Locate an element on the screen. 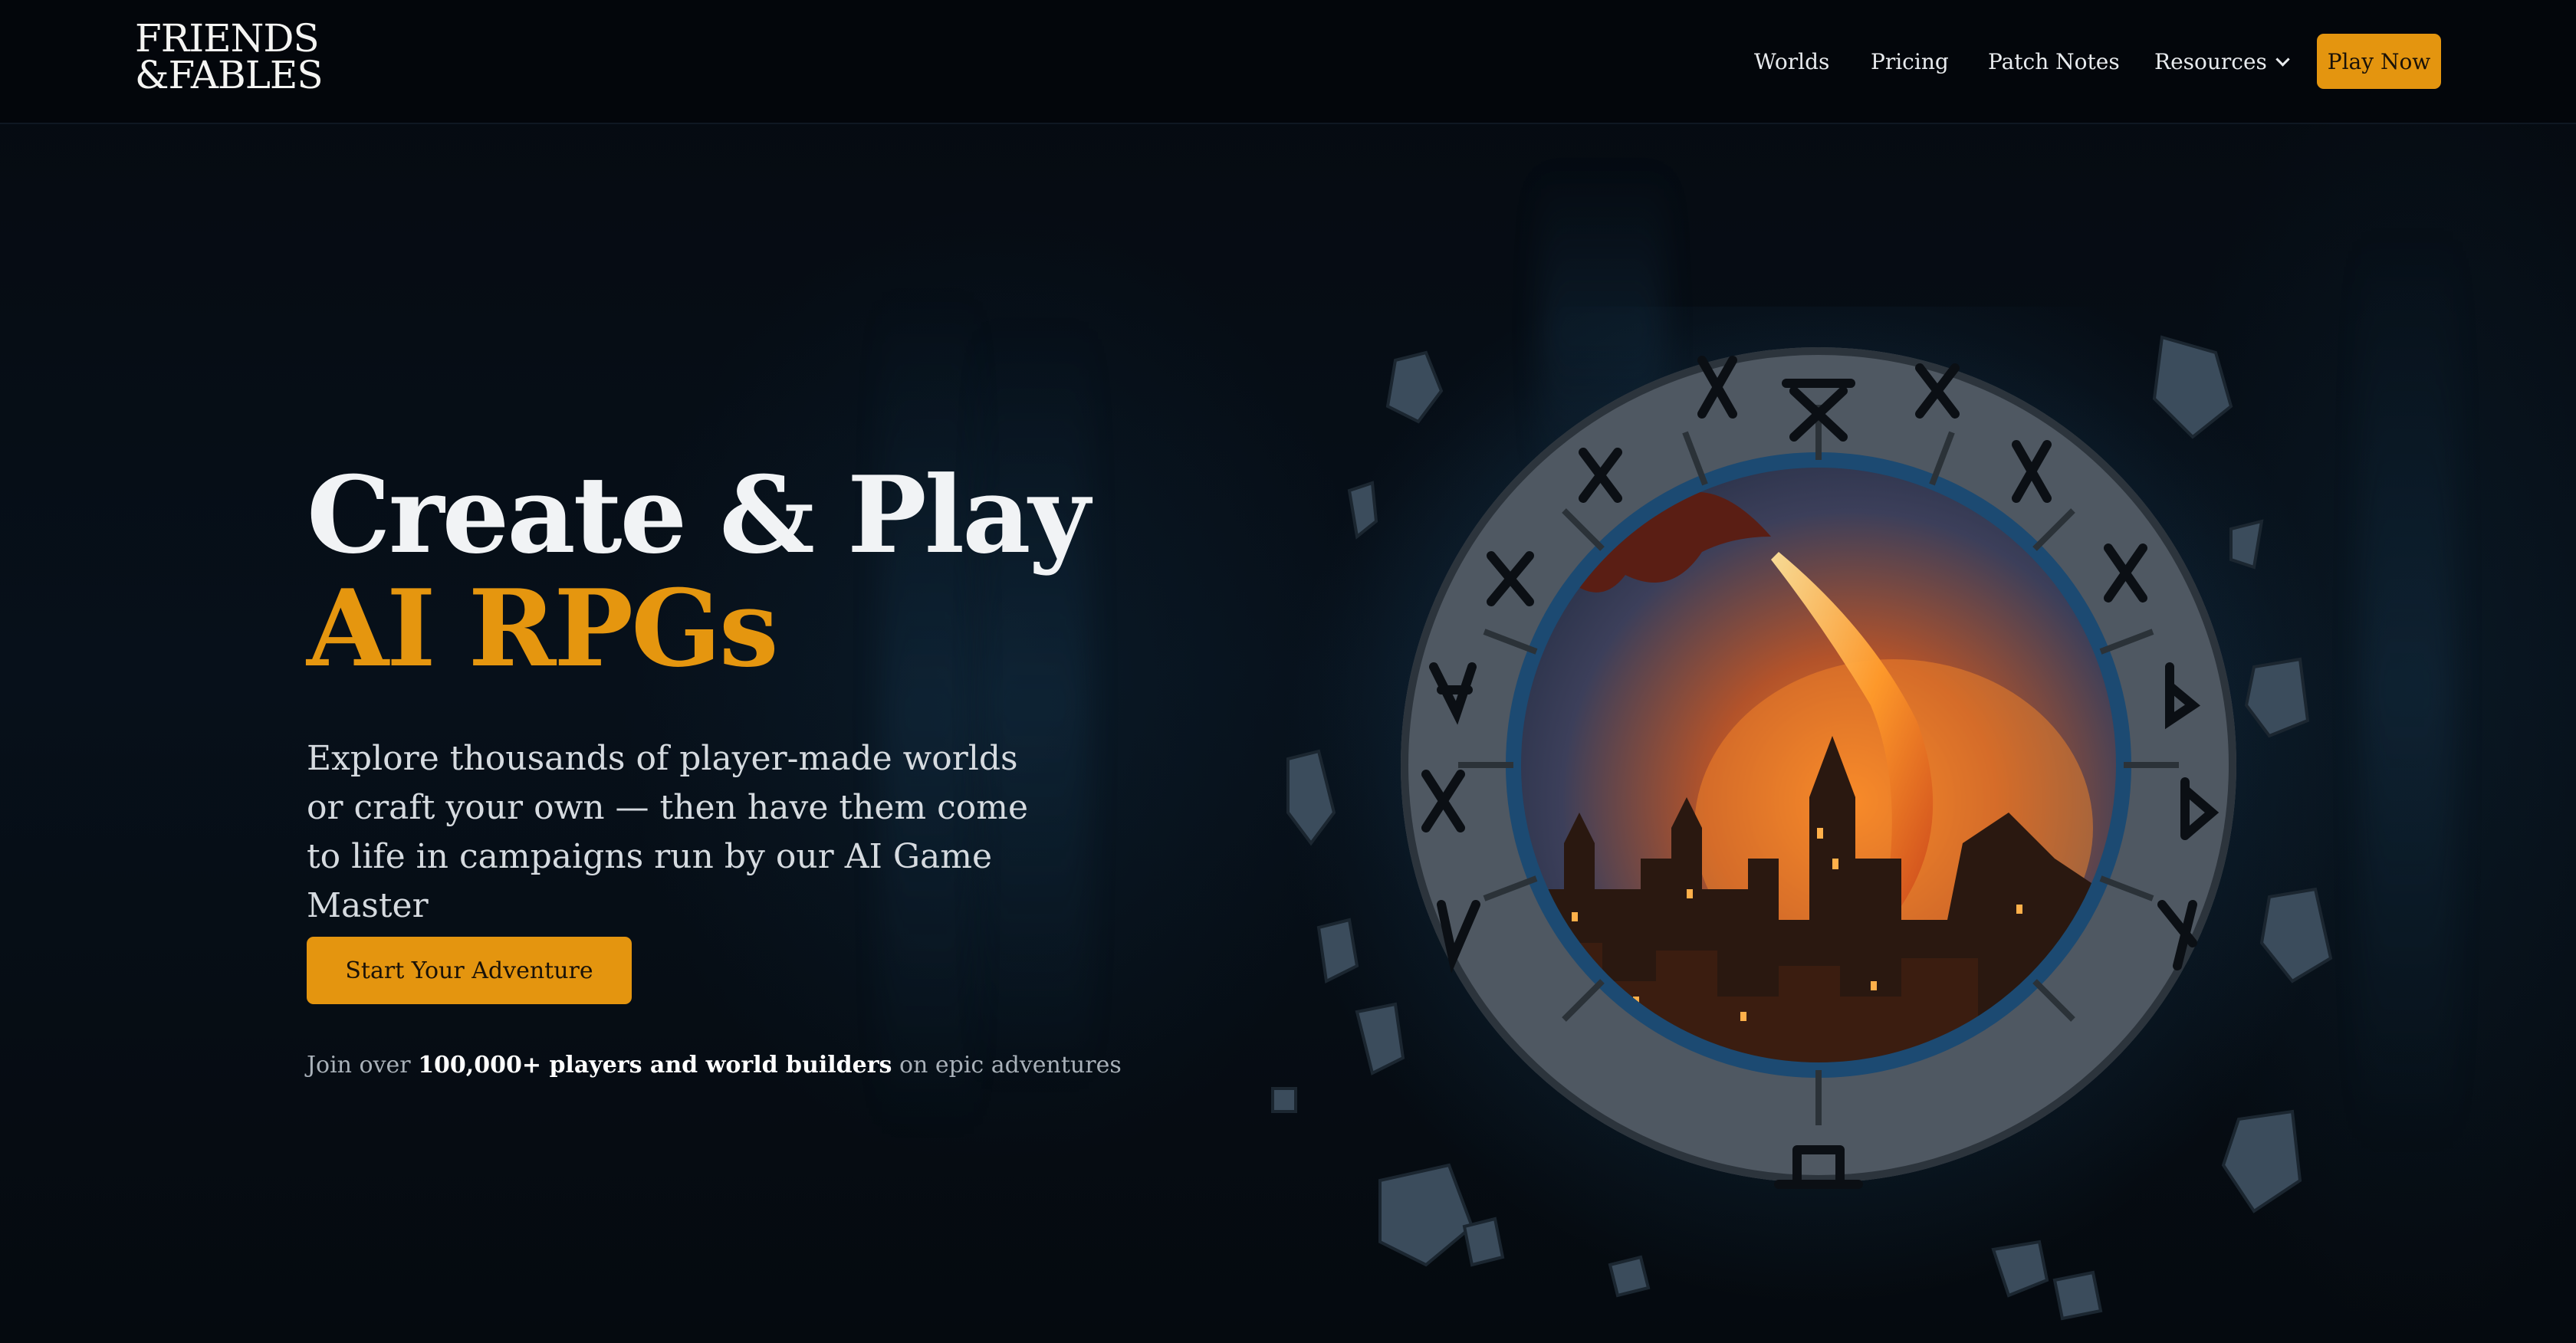 The image size is (2576, 1343). chevron-down-icon is located at coordinates (2283, 59).